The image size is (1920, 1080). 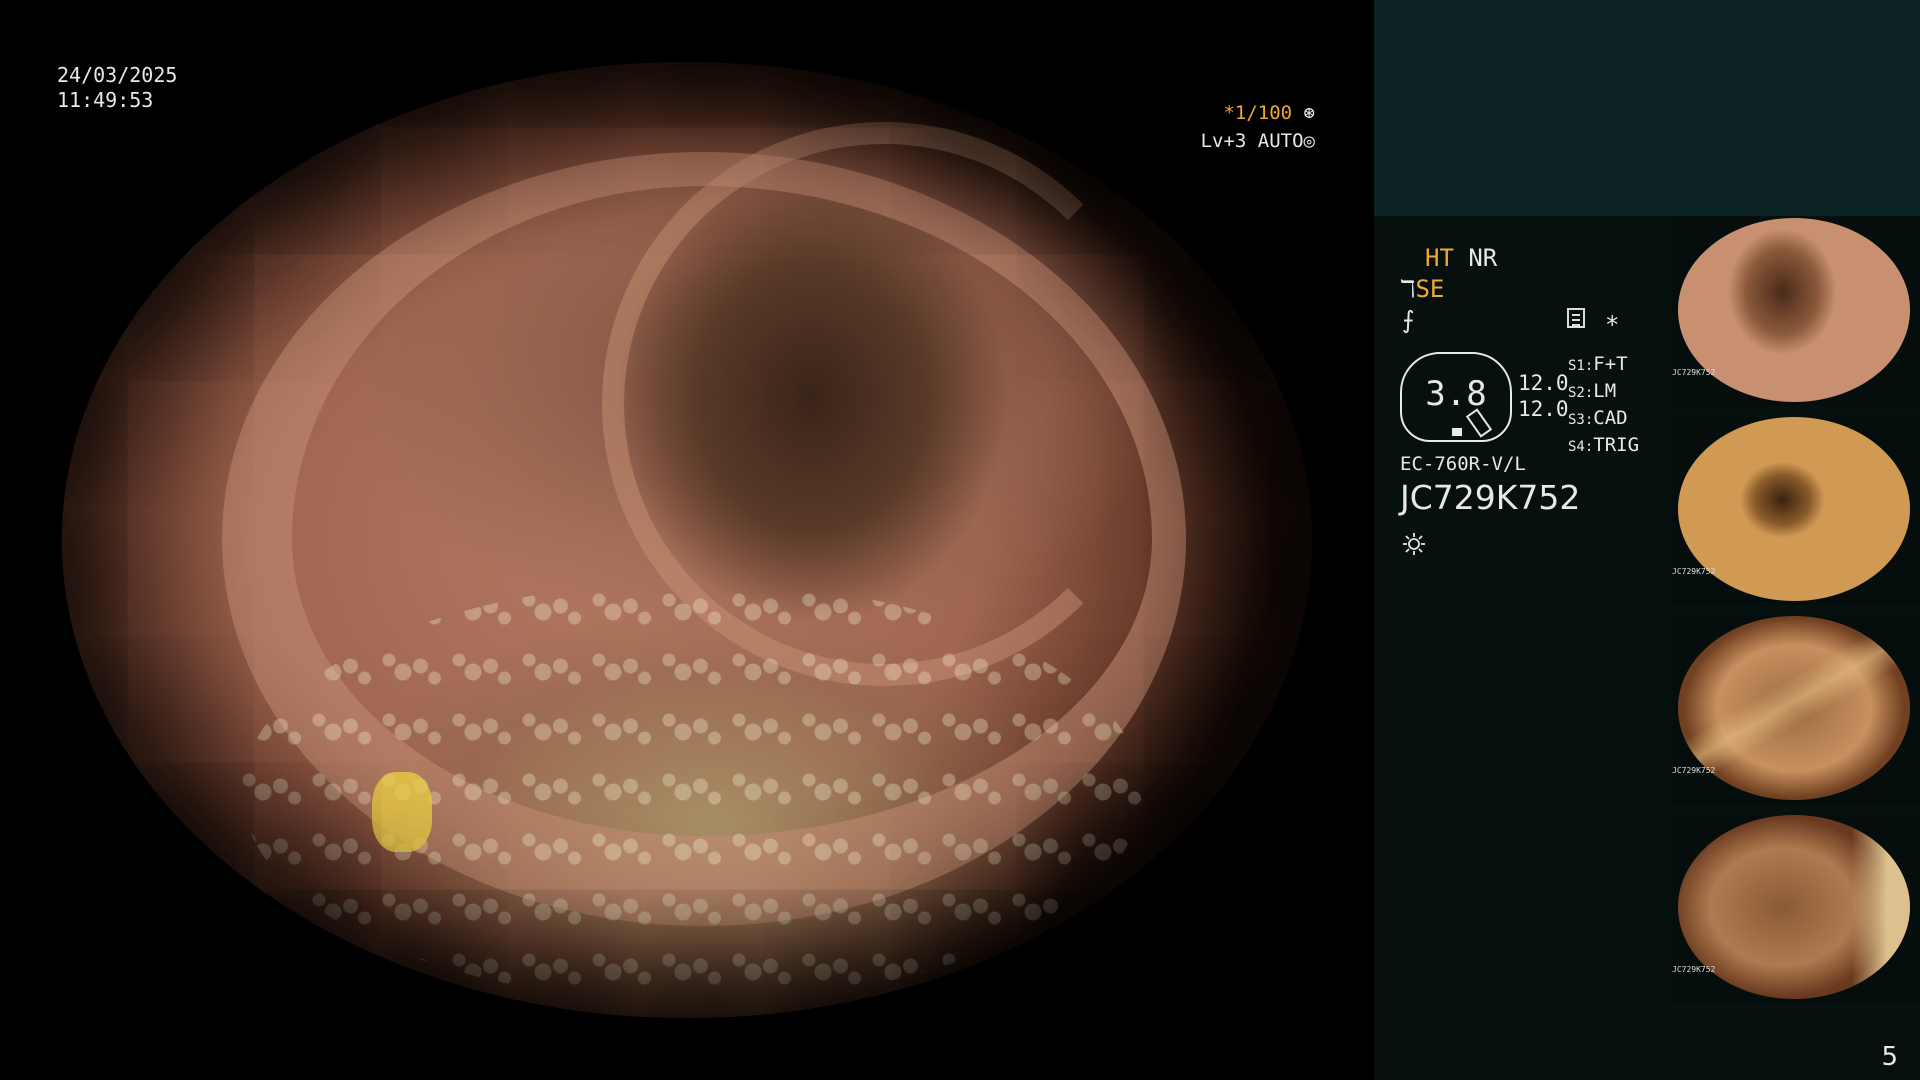 What do you see at coordinates (1612, 320) in the screenshot?
I see `asterisk-icon: ∗` at bounding box center [1612, 320].